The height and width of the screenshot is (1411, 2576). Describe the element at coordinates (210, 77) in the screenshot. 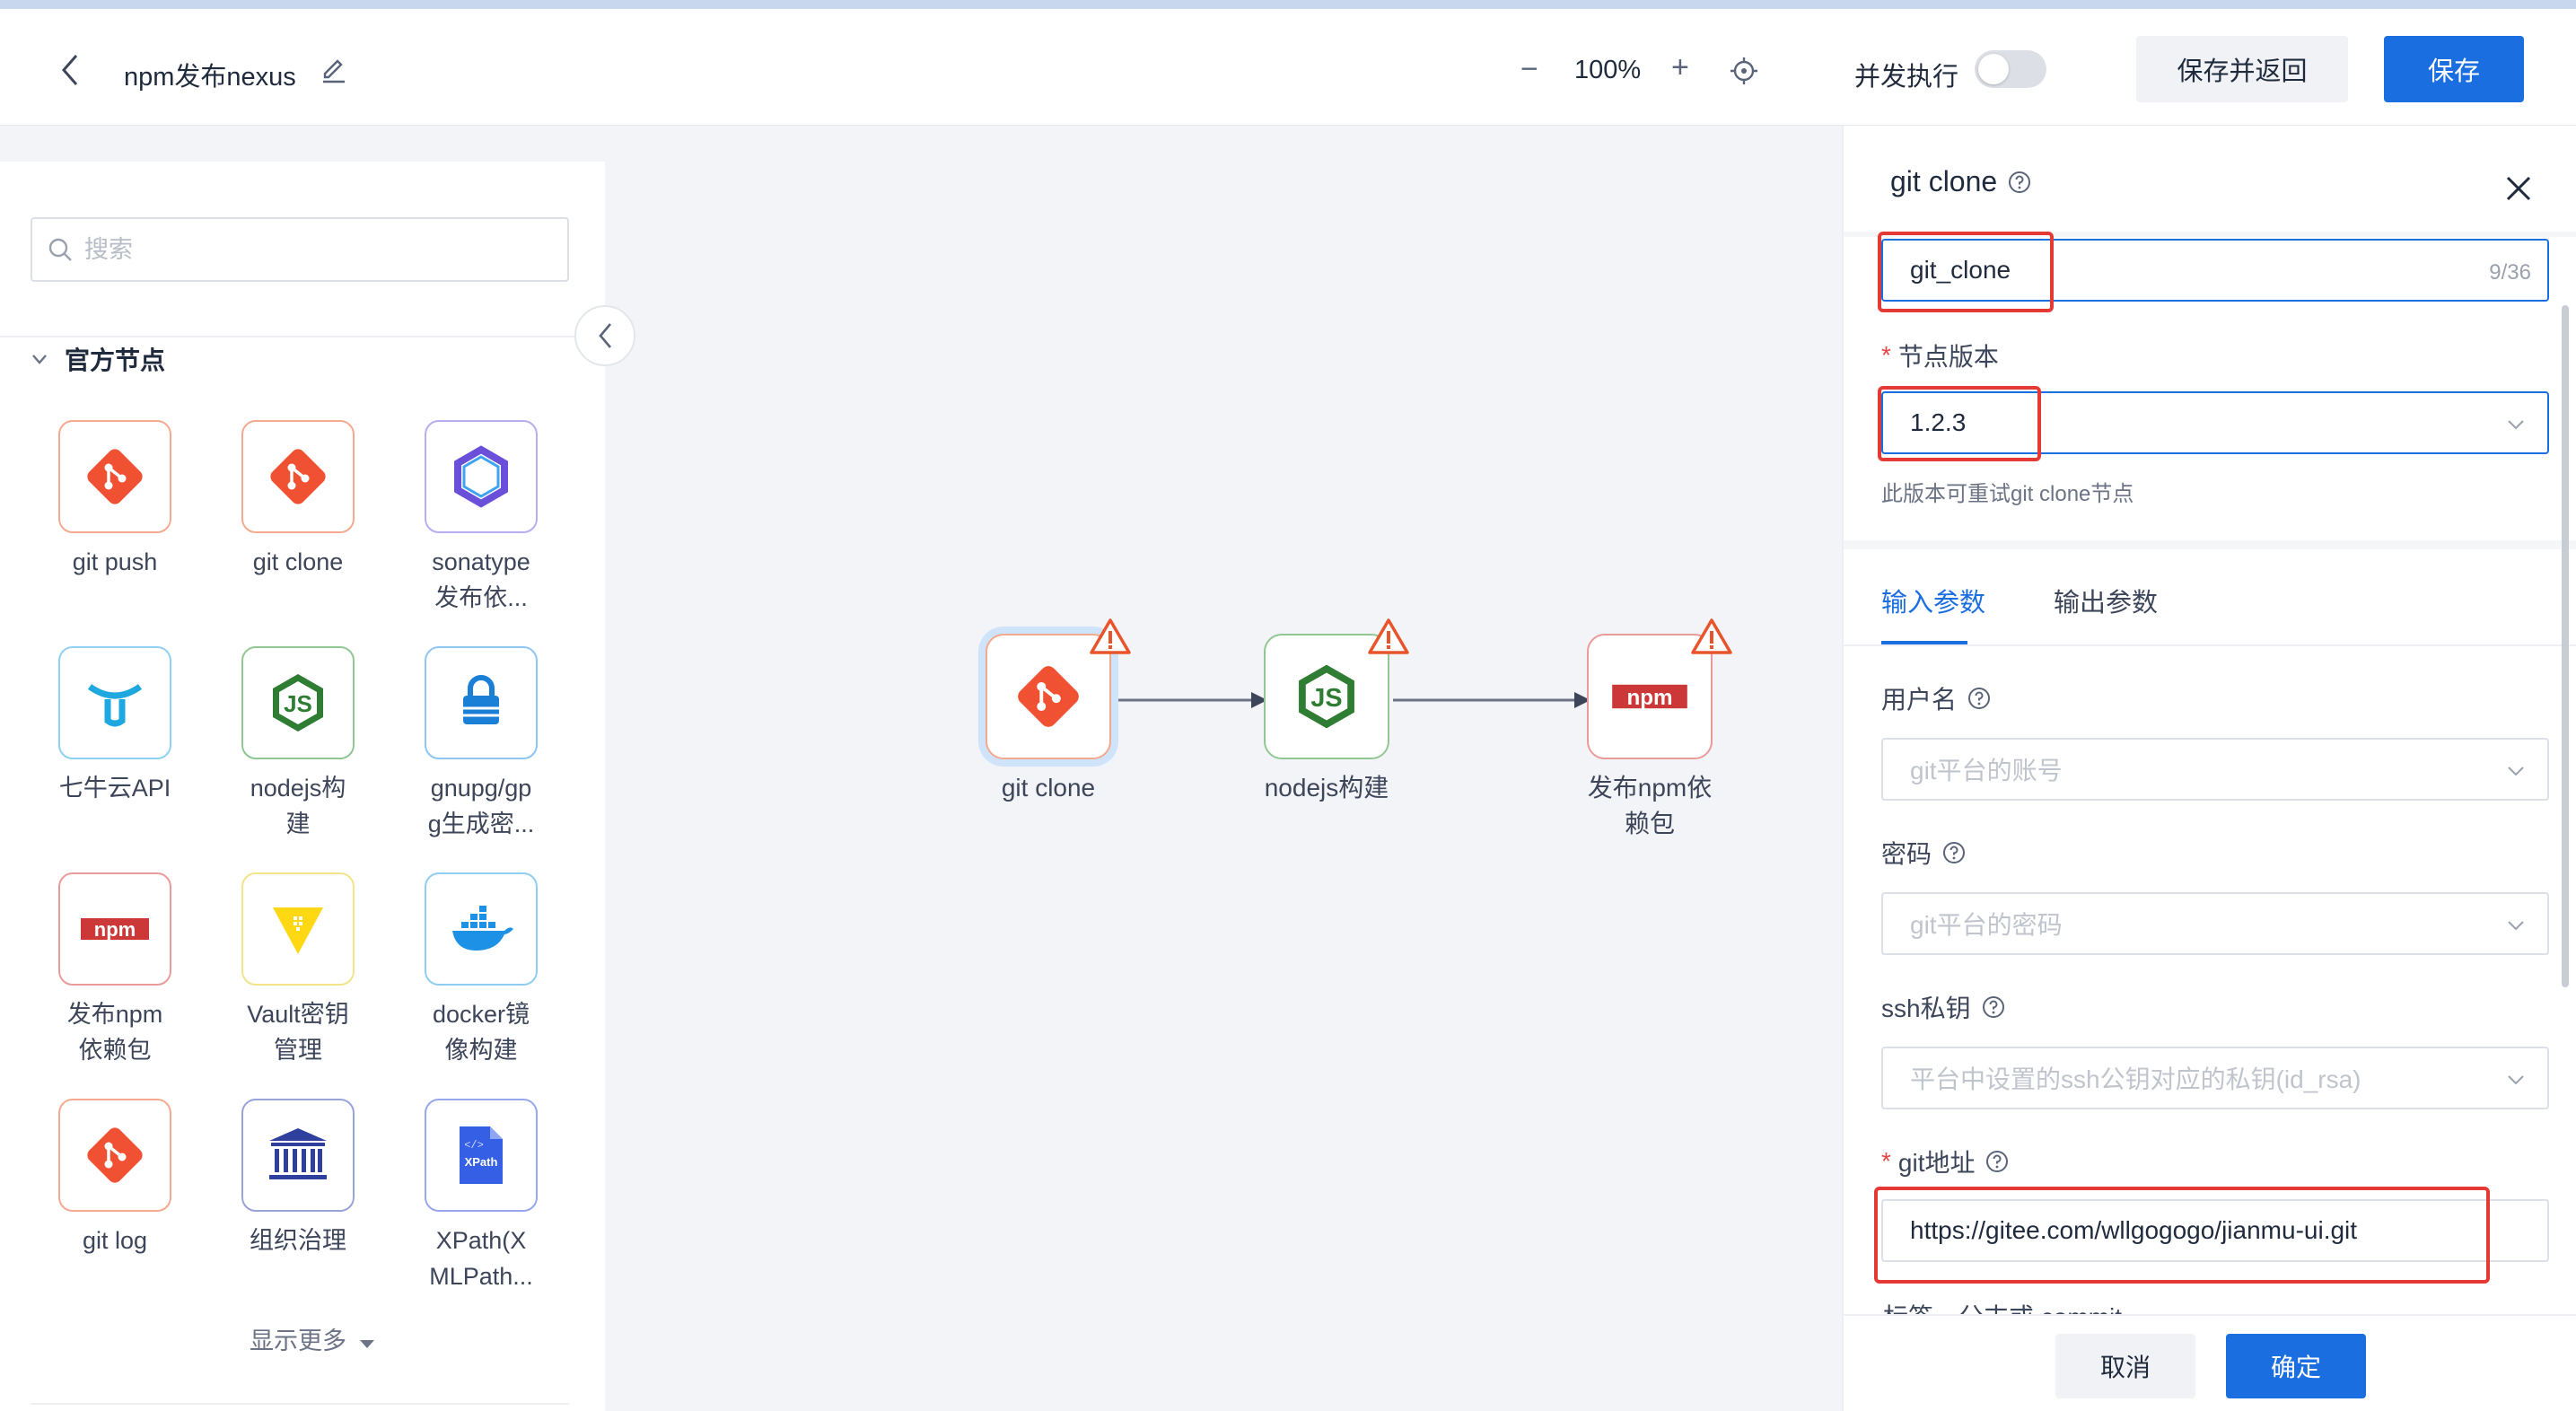

I see `pipeline-title: npm发布nexus` at that location.